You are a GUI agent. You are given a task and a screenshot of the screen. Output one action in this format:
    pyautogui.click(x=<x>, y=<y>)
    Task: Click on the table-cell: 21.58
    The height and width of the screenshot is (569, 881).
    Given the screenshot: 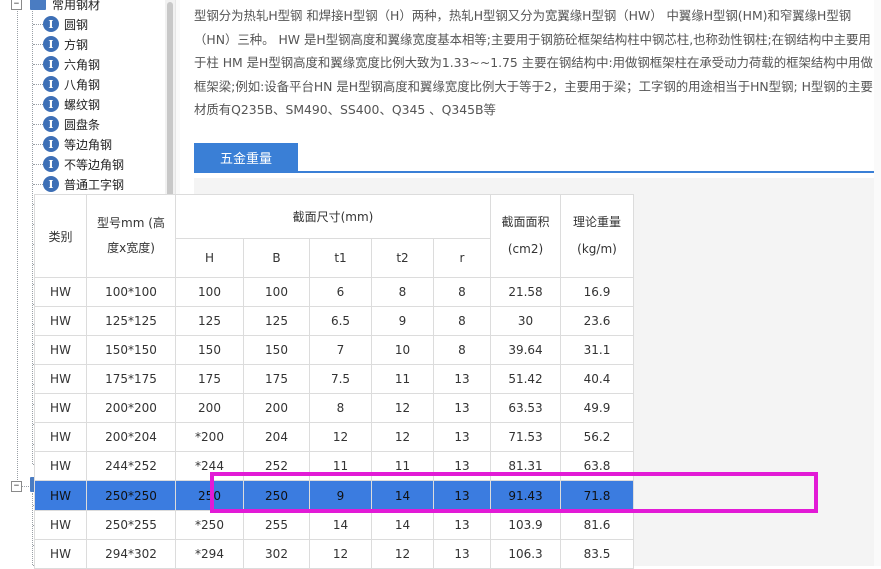 What is the action you would take?
    pyautogui.click(x=525, y=292)
    